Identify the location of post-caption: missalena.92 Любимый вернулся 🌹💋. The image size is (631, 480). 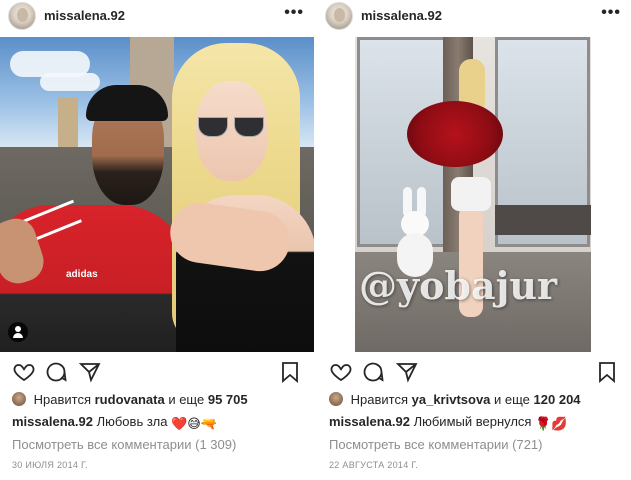
(448, 423).